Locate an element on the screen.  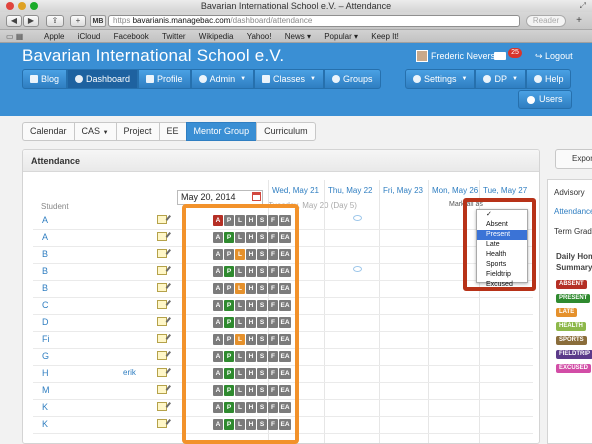
tab-ee: EE is located at coordinates (172, 131).